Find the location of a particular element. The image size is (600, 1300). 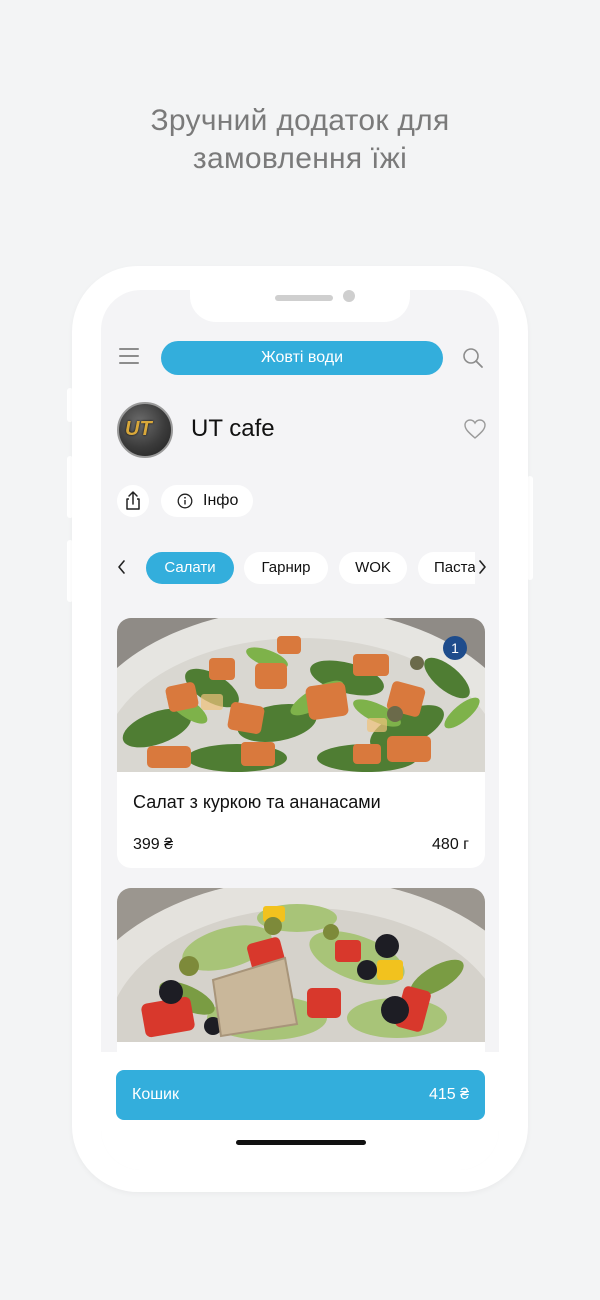

cart-label: Кошик is located at coordinates (155, 1094).